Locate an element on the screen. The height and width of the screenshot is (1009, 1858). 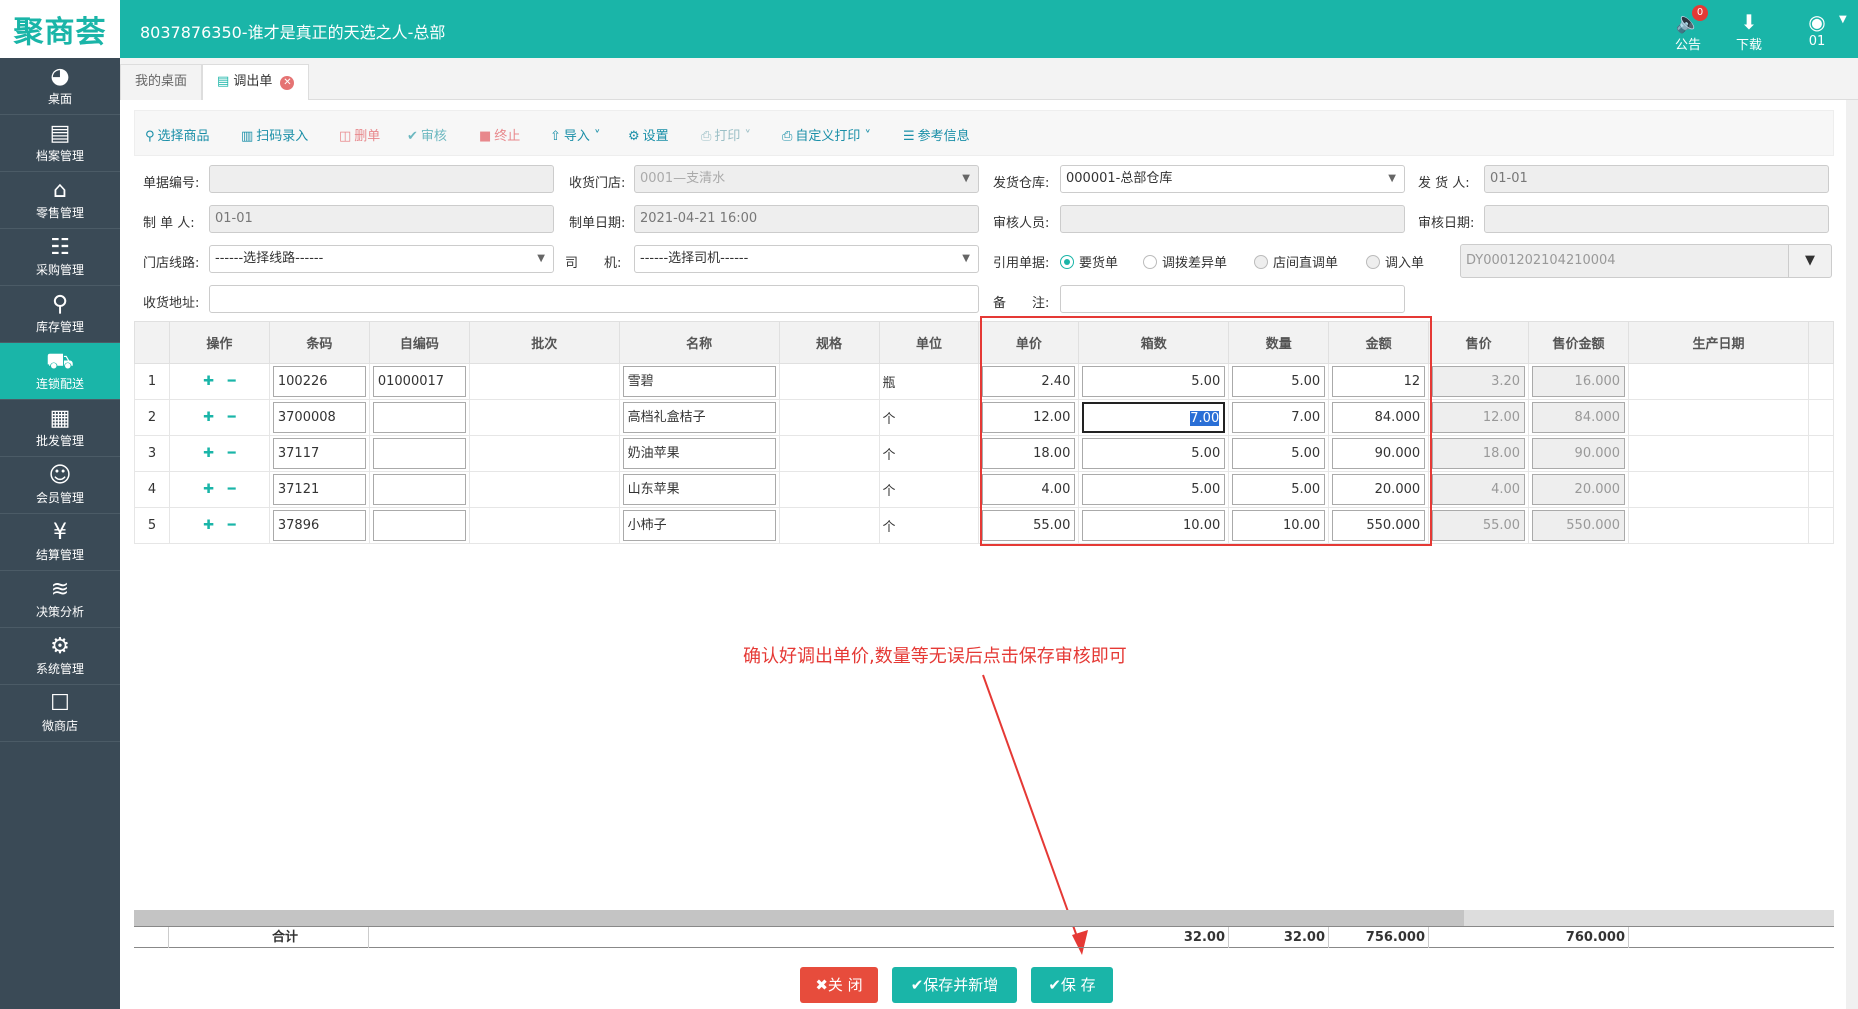
totals-boxes: 32.00 is located at coordinates (1154, 937).